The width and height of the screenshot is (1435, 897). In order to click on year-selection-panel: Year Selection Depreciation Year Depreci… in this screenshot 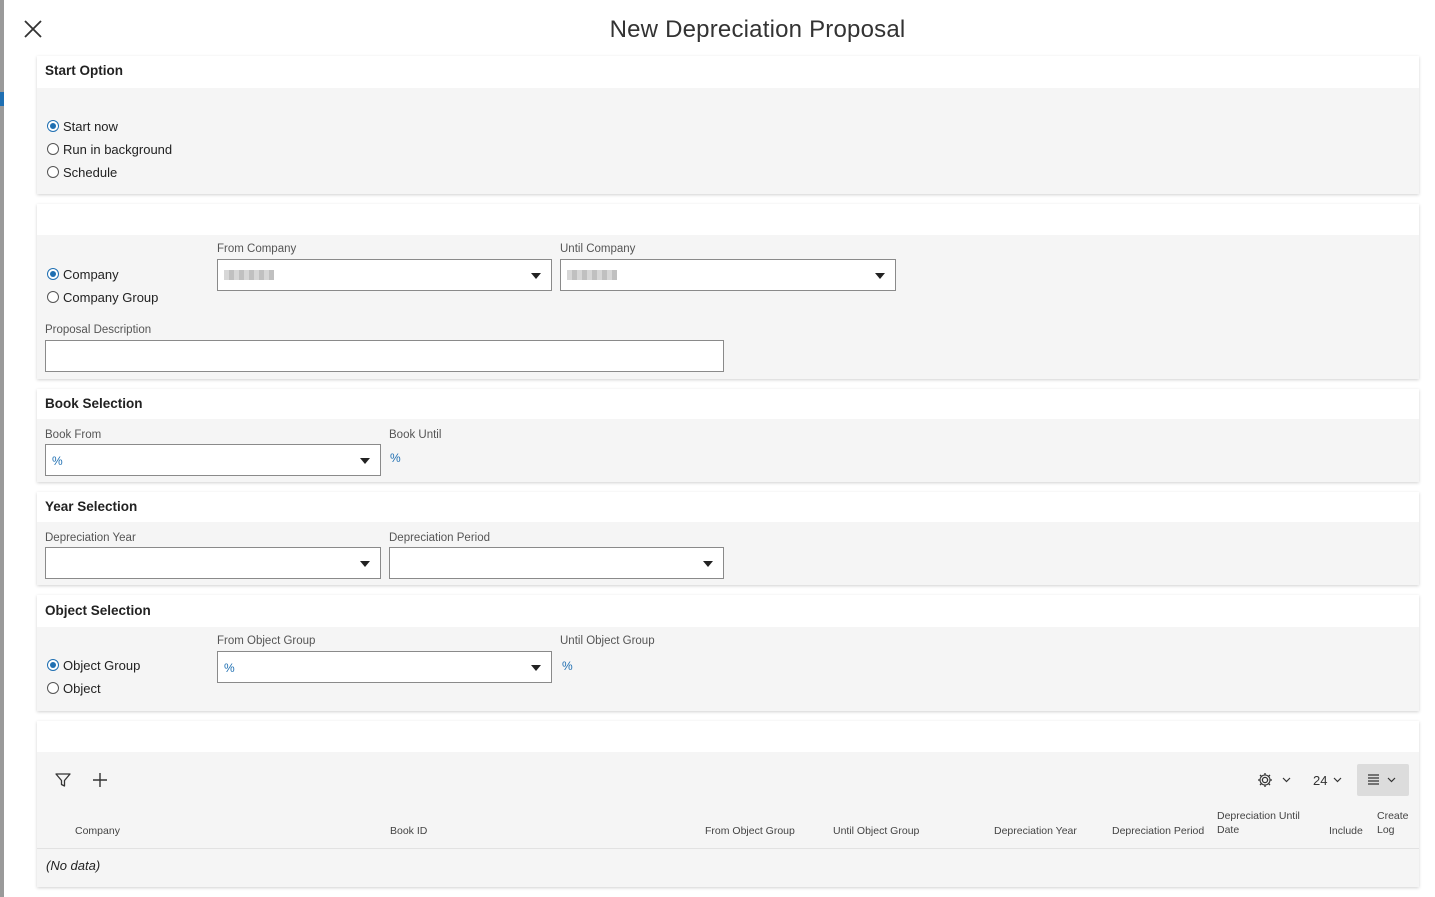, I will do `click(728, 538)`.